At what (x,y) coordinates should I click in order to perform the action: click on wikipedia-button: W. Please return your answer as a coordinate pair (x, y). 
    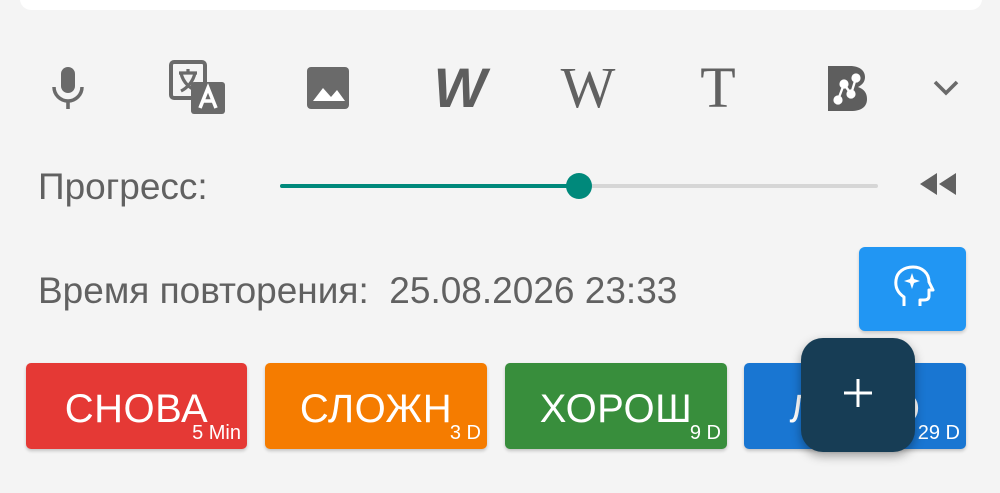
    Looking at the image, I should click on (588, 88).